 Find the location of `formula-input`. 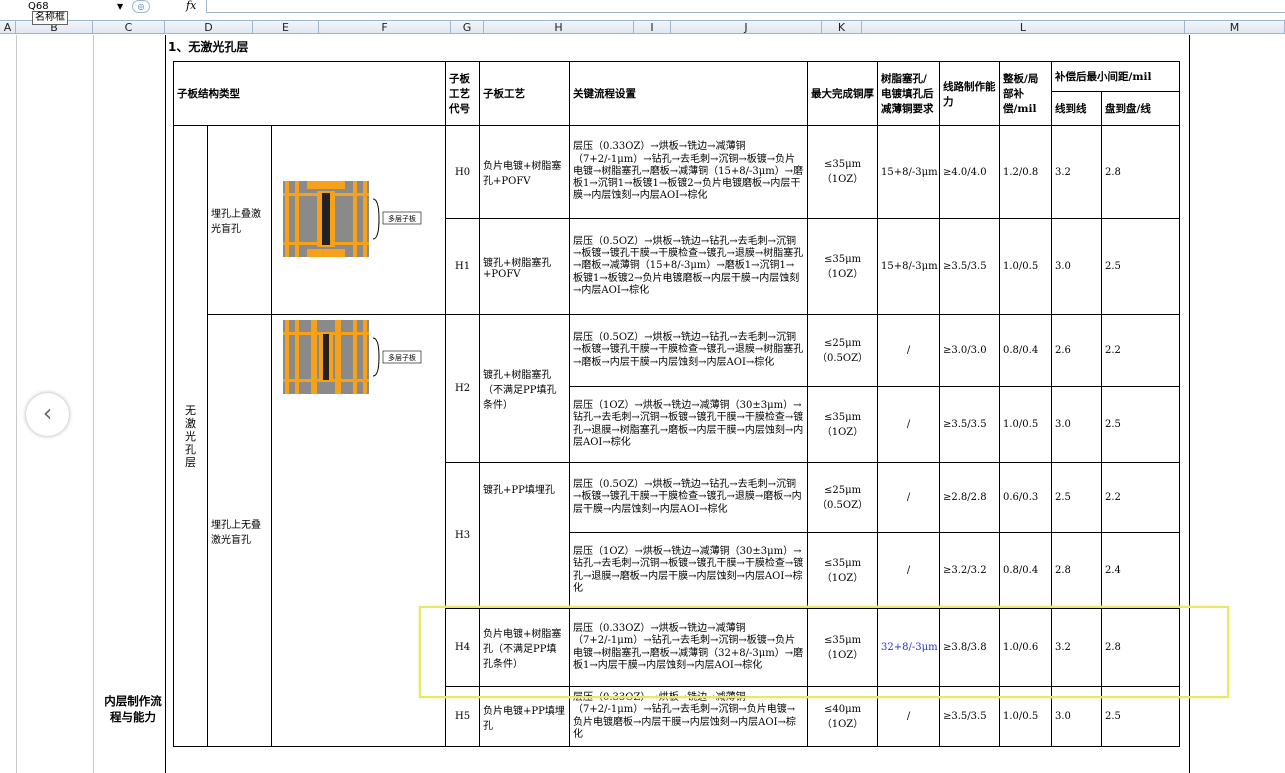

formula-input is located at coordinates (745, 6).